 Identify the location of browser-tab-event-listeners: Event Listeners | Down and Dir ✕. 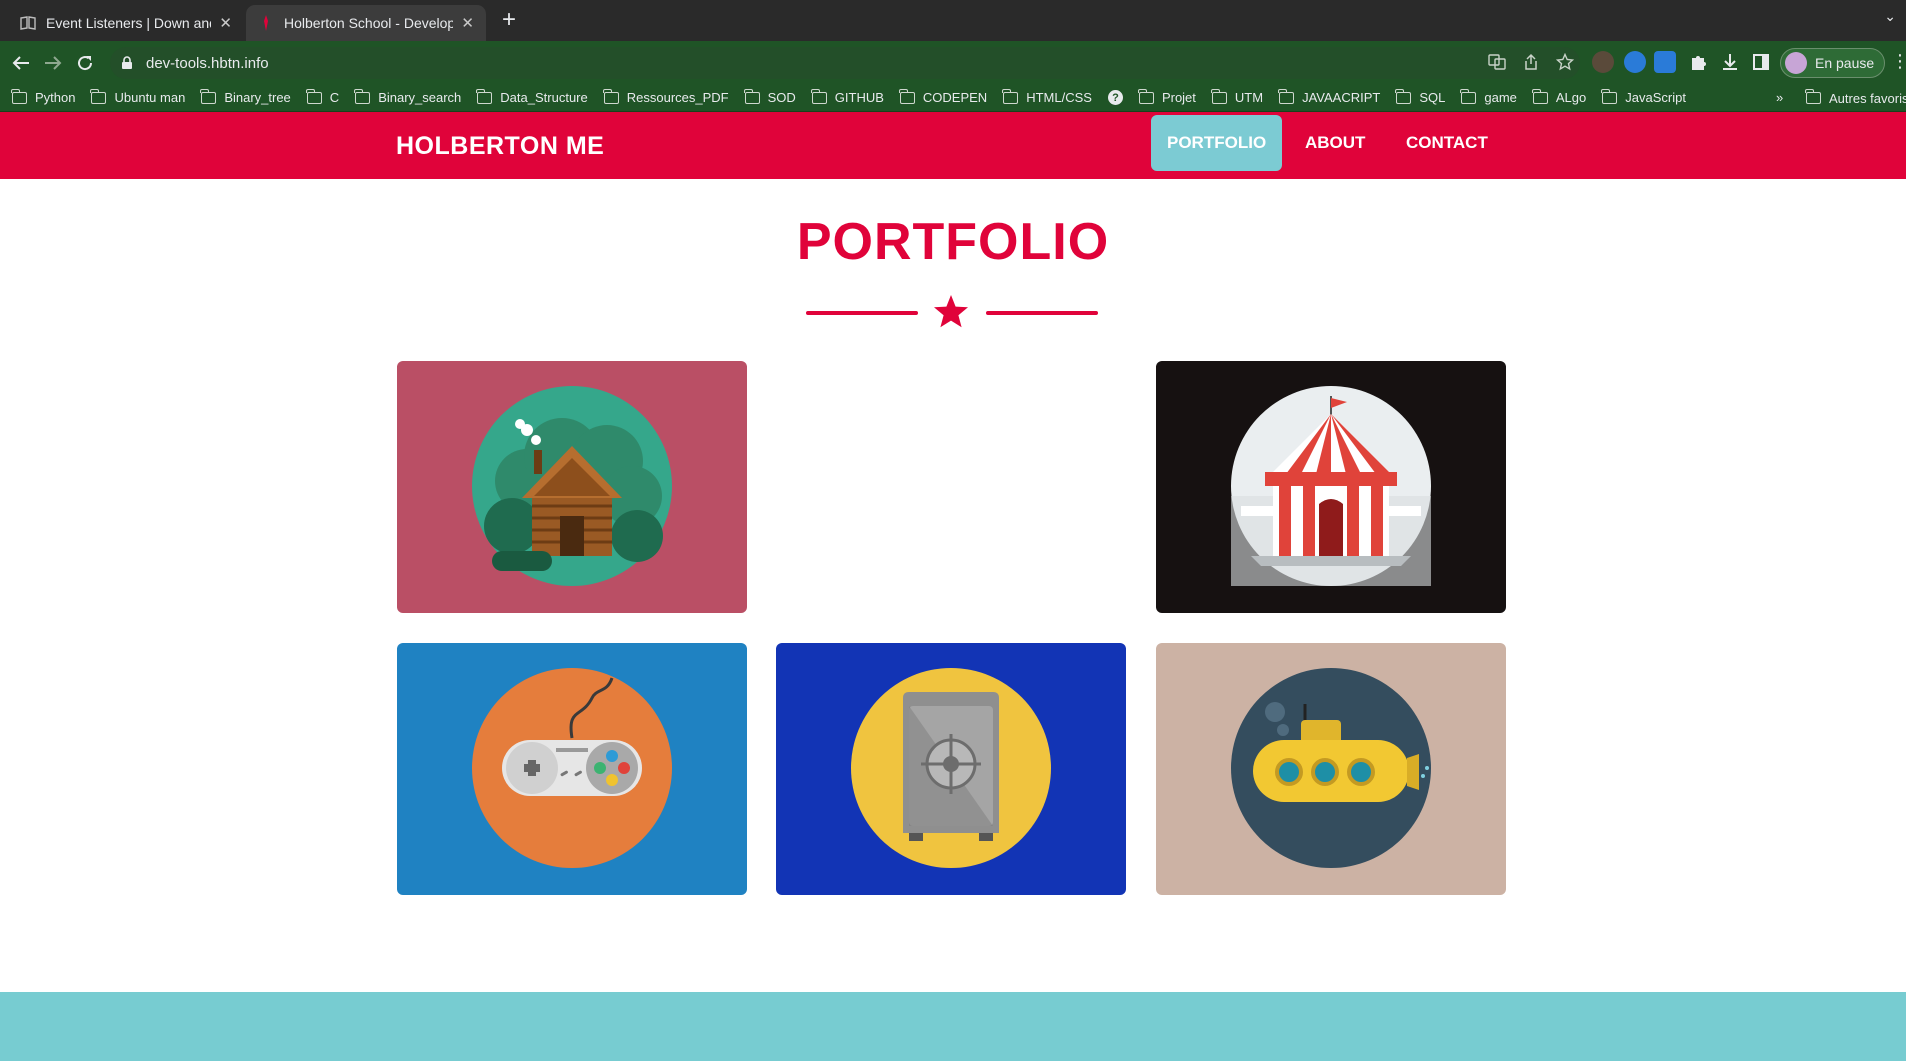
(126, 23).